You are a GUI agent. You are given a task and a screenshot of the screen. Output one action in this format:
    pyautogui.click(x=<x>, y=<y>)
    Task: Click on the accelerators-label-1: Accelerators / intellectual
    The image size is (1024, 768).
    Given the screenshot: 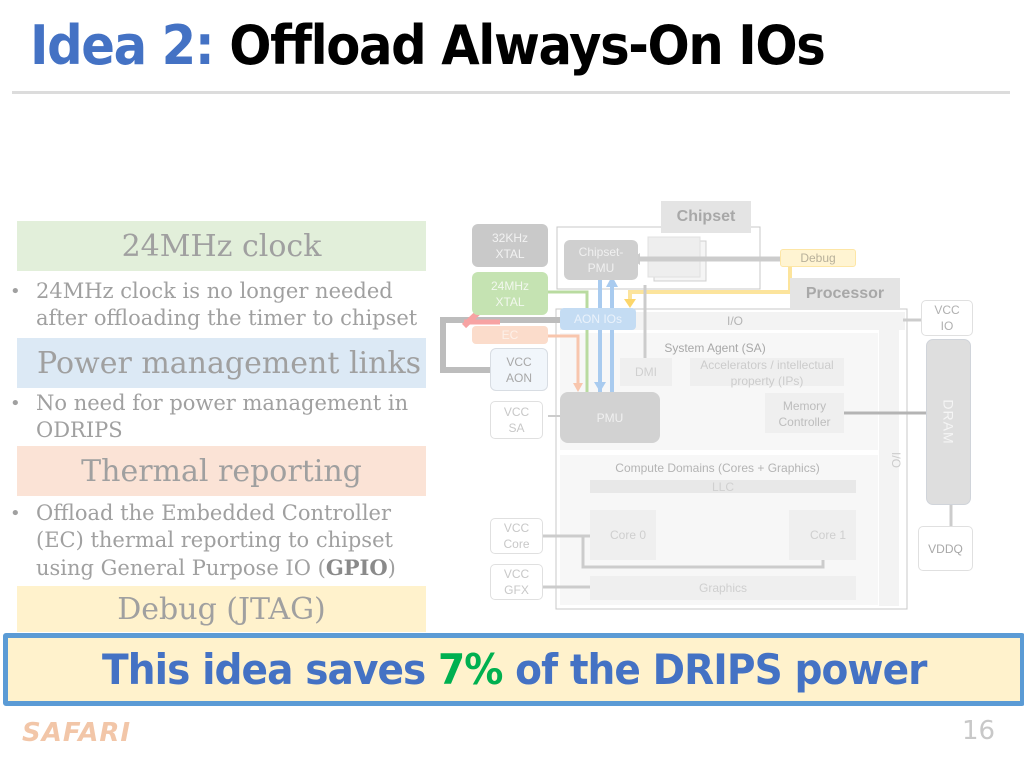 What is the action you would take?
    pyautogui.click(x=767, y=365)
    